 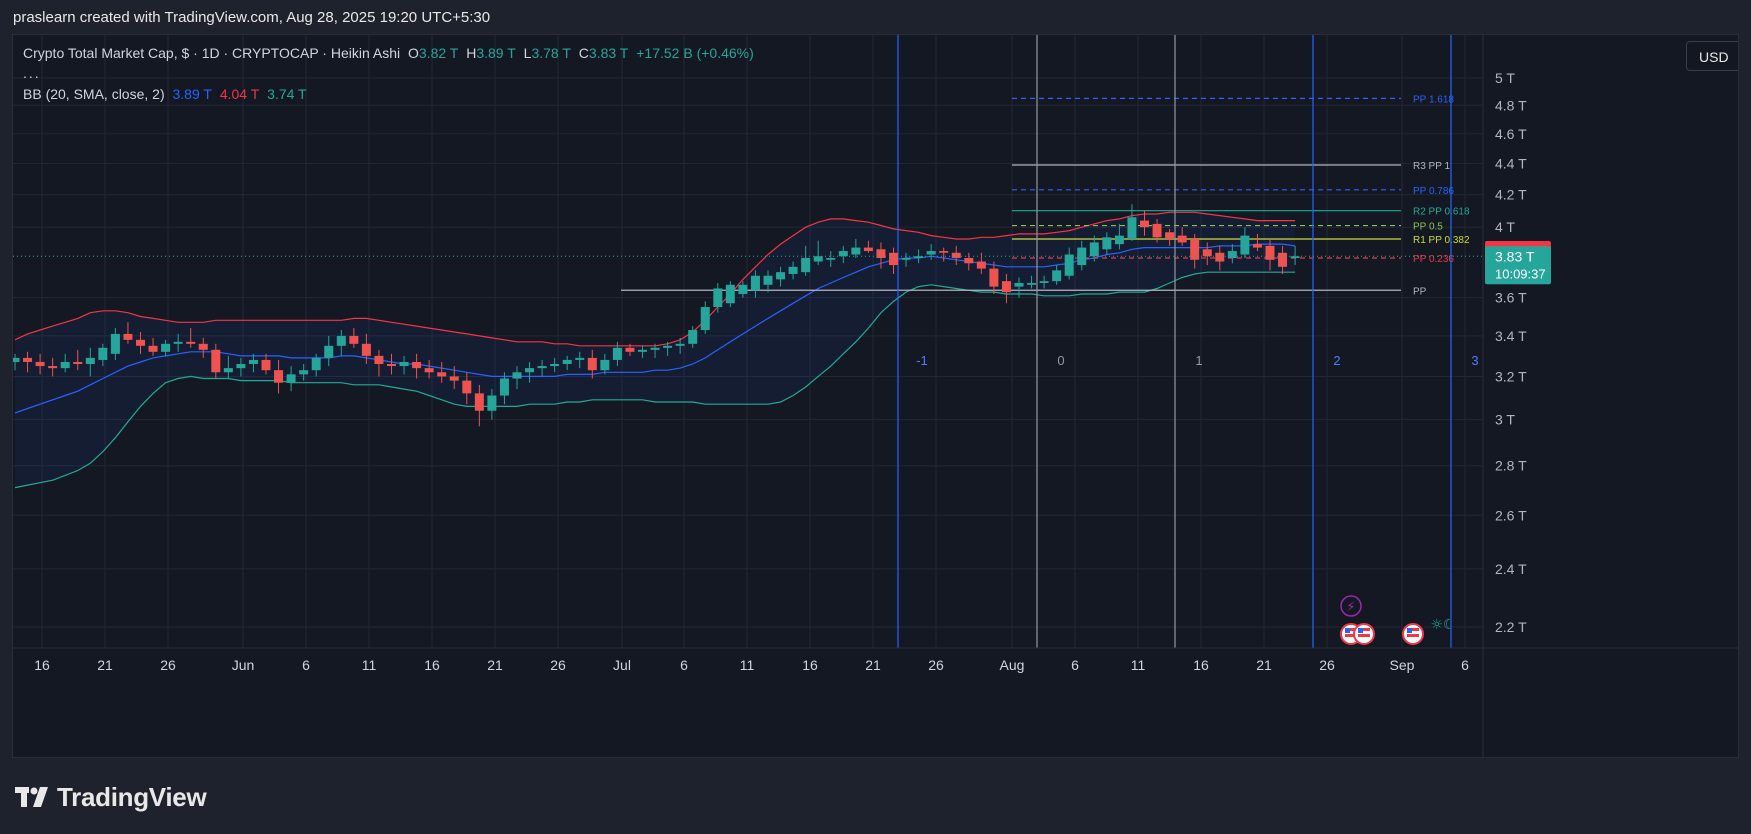 What do you see at coordinates (1520, 273) in the screenshot?
I see `countdown-timer-text: 10:09:37` at bounding box center [1520, 273].